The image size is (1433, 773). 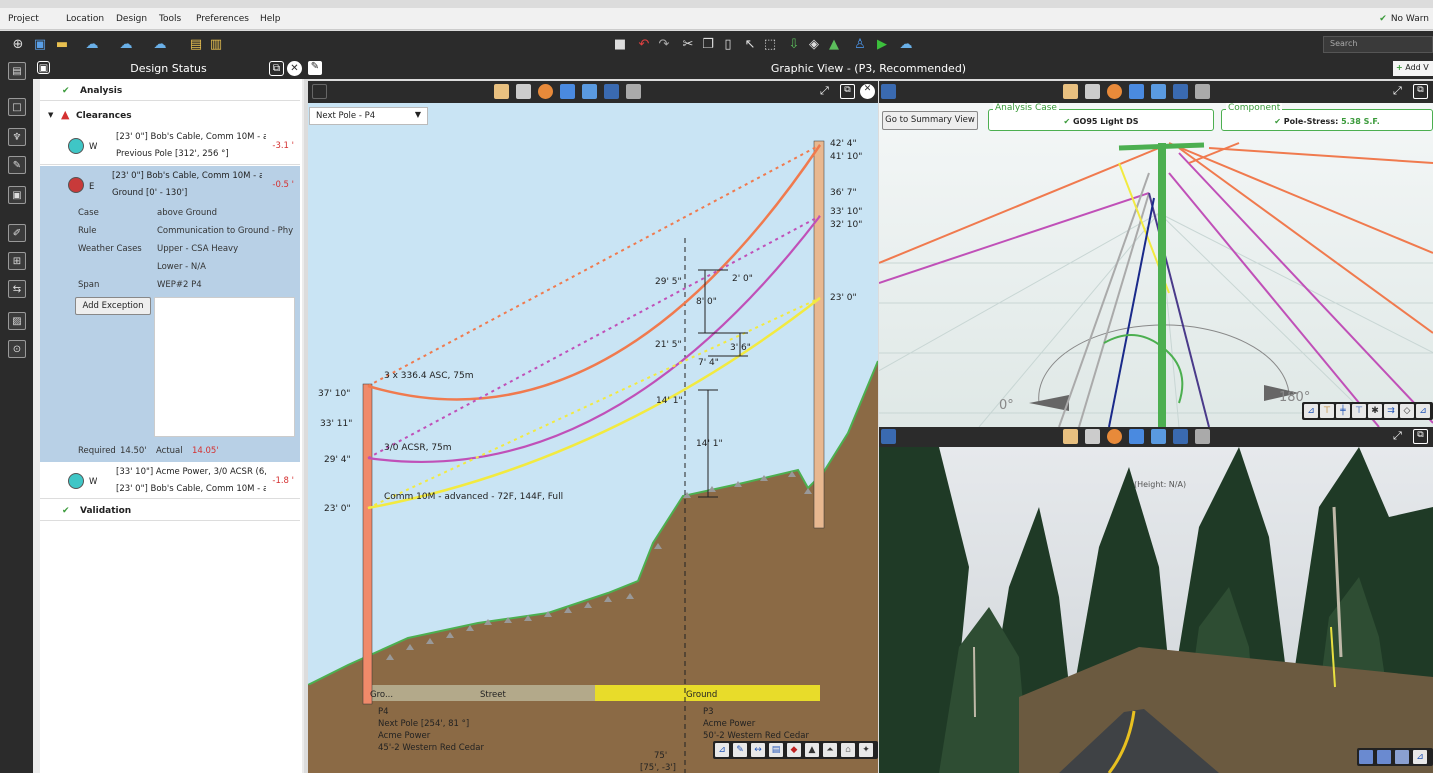 What do you see at coordinates (131, 19) in the screenshot?
I see `menu-design: Design` at bounding box center [131, 19].